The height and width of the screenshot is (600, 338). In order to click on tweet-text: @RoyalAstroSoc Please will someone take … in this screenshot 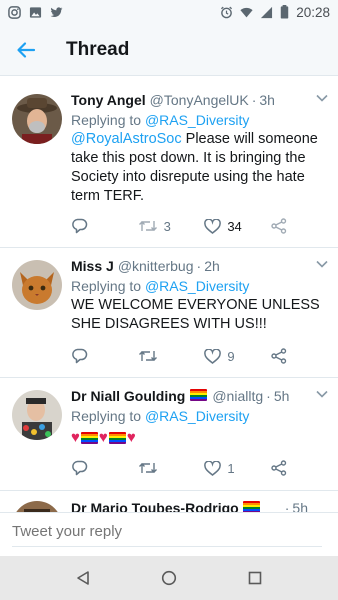, I will do `click(194, 167)`.